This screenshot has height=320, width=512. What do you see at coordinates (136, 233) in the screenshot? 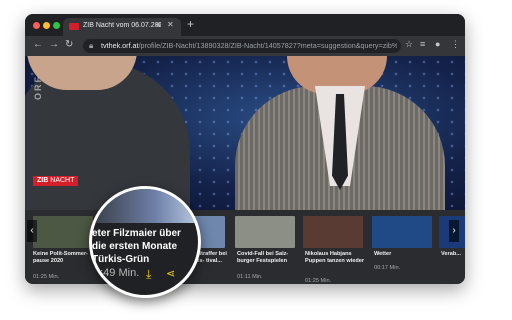
I see `magnified-title-line: eter Filzmaier über` at bounding box center [136, 233].